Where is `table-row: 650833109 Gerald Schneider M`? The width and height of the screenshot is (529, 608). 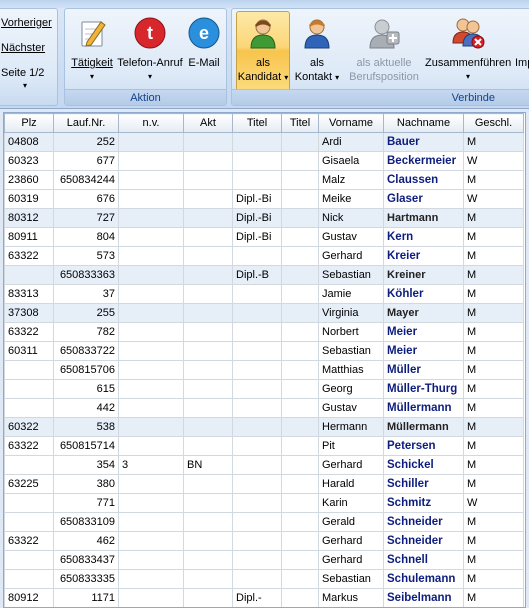 table-row: 650833109 Gerald Schneider M is located at coordinates (264, 522).